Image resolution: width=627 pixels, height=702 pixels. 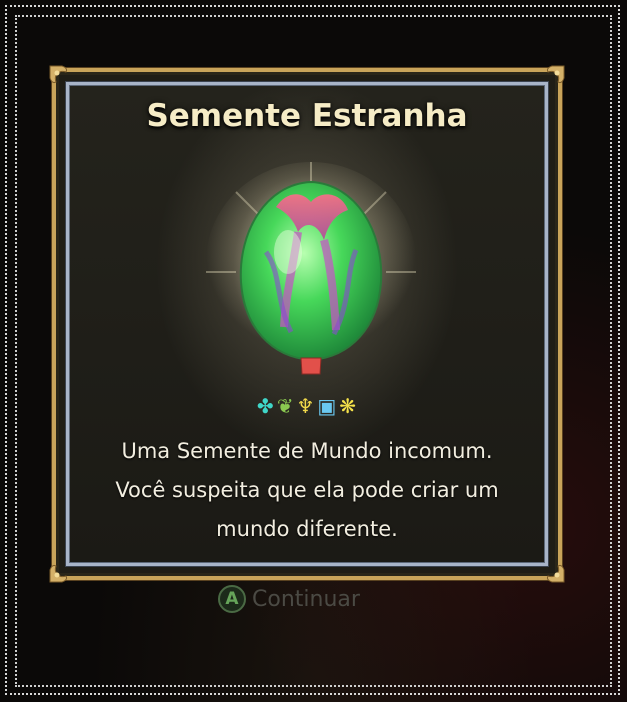 I want to click on continue-label: Continuar, so click(x=306, y=599).